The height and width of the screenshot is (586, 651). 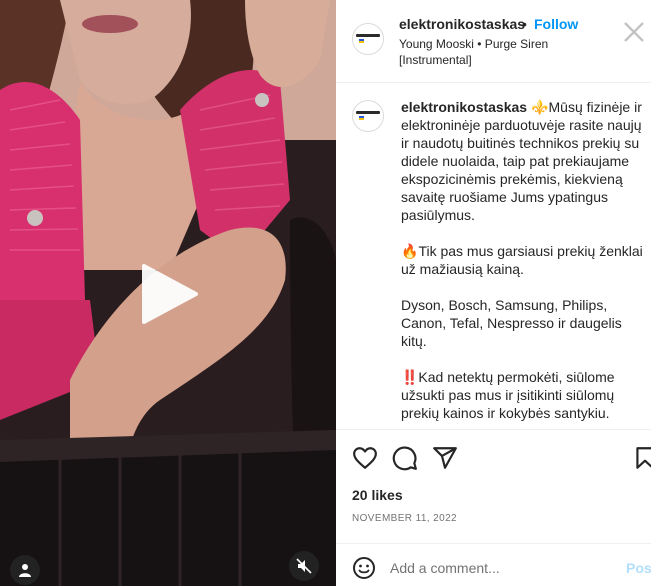 I want to click on tagged-users-button, so click(x=25, y=570).